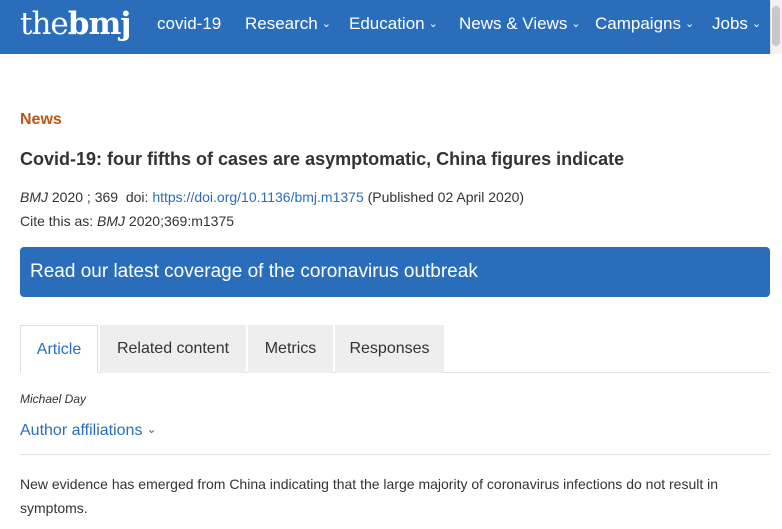 This screenshot has height=529, width=782. What do you see at coordinates (59, 349) in the screenshot?
I see `tab-article: Article` at bounding box center [59, 349].